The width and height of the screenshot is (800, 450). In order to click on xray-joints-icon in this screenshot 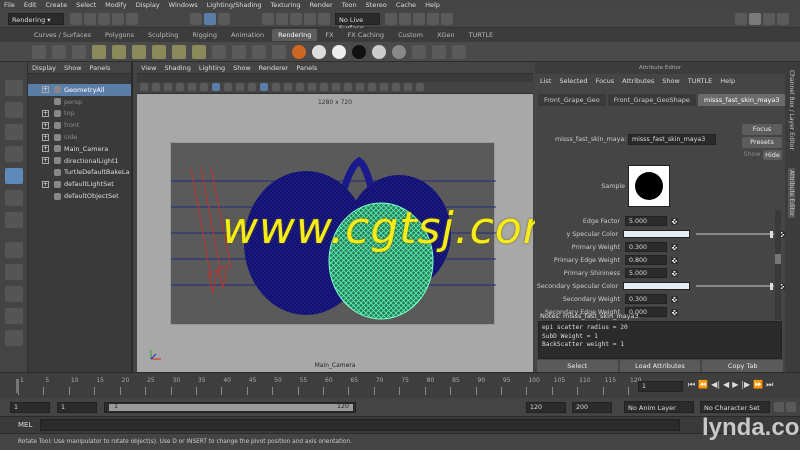, I will do `click(408, 87)`.